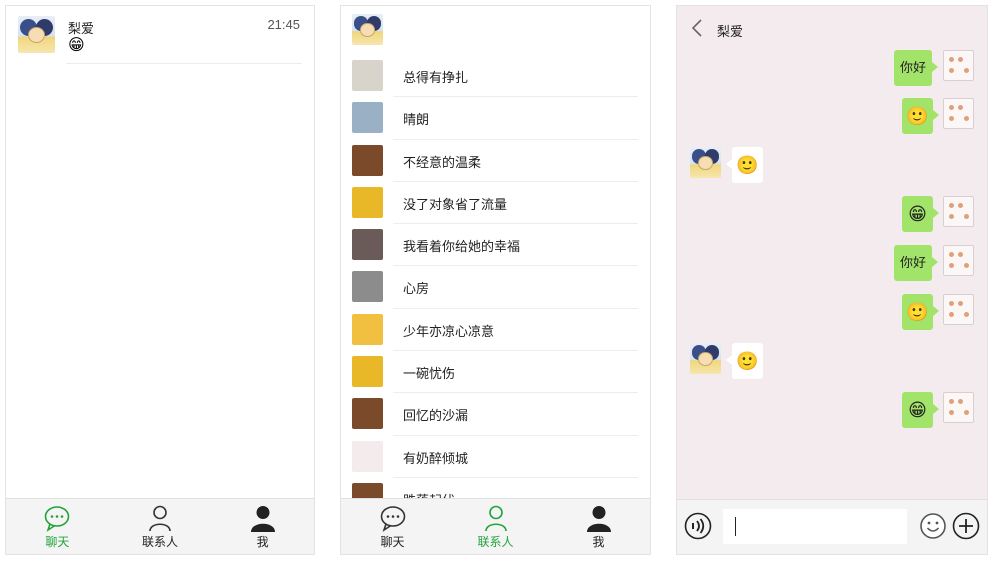  Describe the element at coordinates (495, 76) in the screenshot. I see `contact-row: 总得有挣扎` at that location.